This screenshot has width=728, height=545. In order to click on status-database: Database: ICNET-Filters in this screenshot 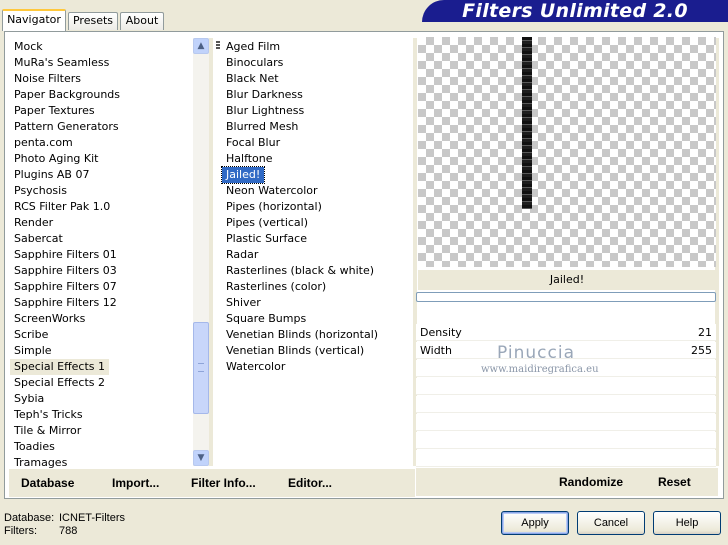, I will do `click(64, 518)`.